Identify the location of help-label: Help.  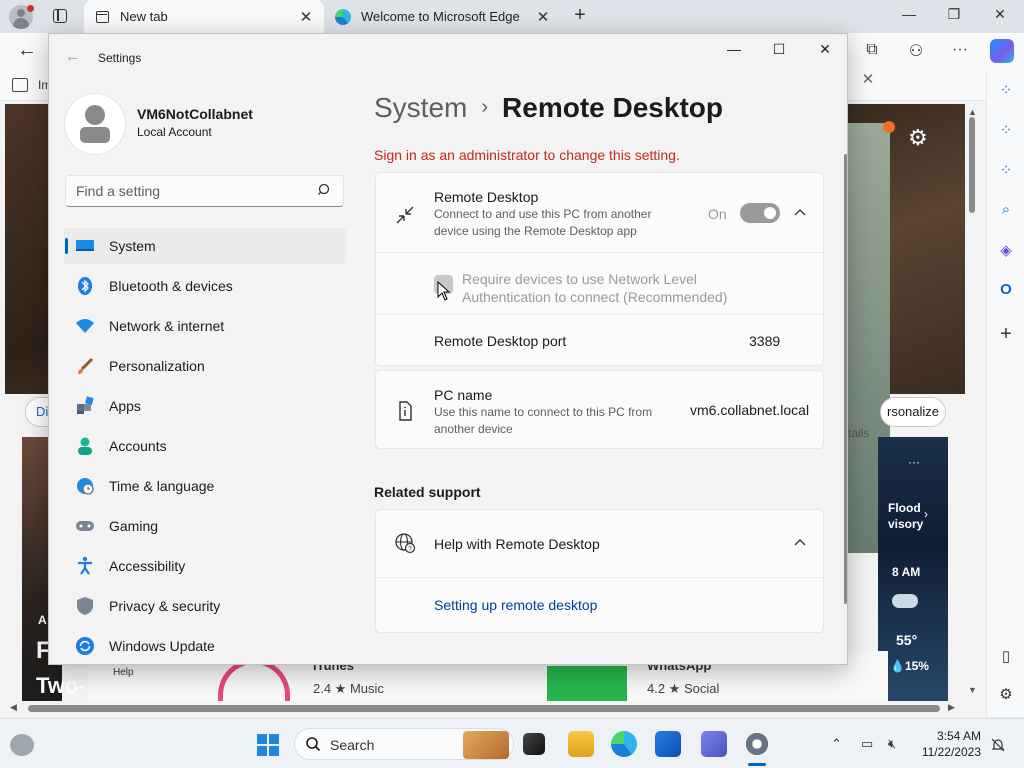
(123, 672).